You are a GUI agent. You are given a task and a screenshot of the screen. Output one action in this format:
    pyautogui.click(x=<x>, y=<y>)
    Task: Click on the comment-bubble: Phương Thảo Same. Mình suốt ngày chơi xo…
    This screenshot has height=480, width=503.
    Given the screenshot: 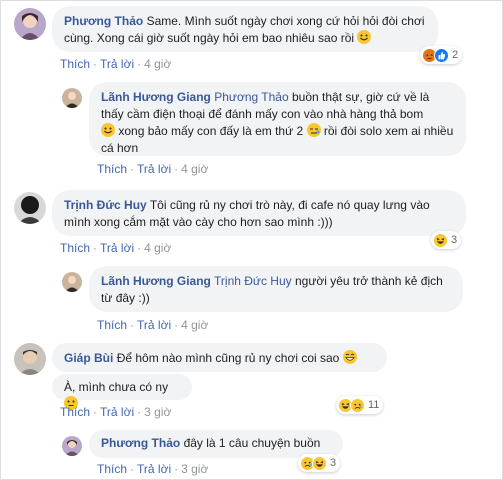 What is the action you would take?
    pyautogui.click(x=245, y=29)
    